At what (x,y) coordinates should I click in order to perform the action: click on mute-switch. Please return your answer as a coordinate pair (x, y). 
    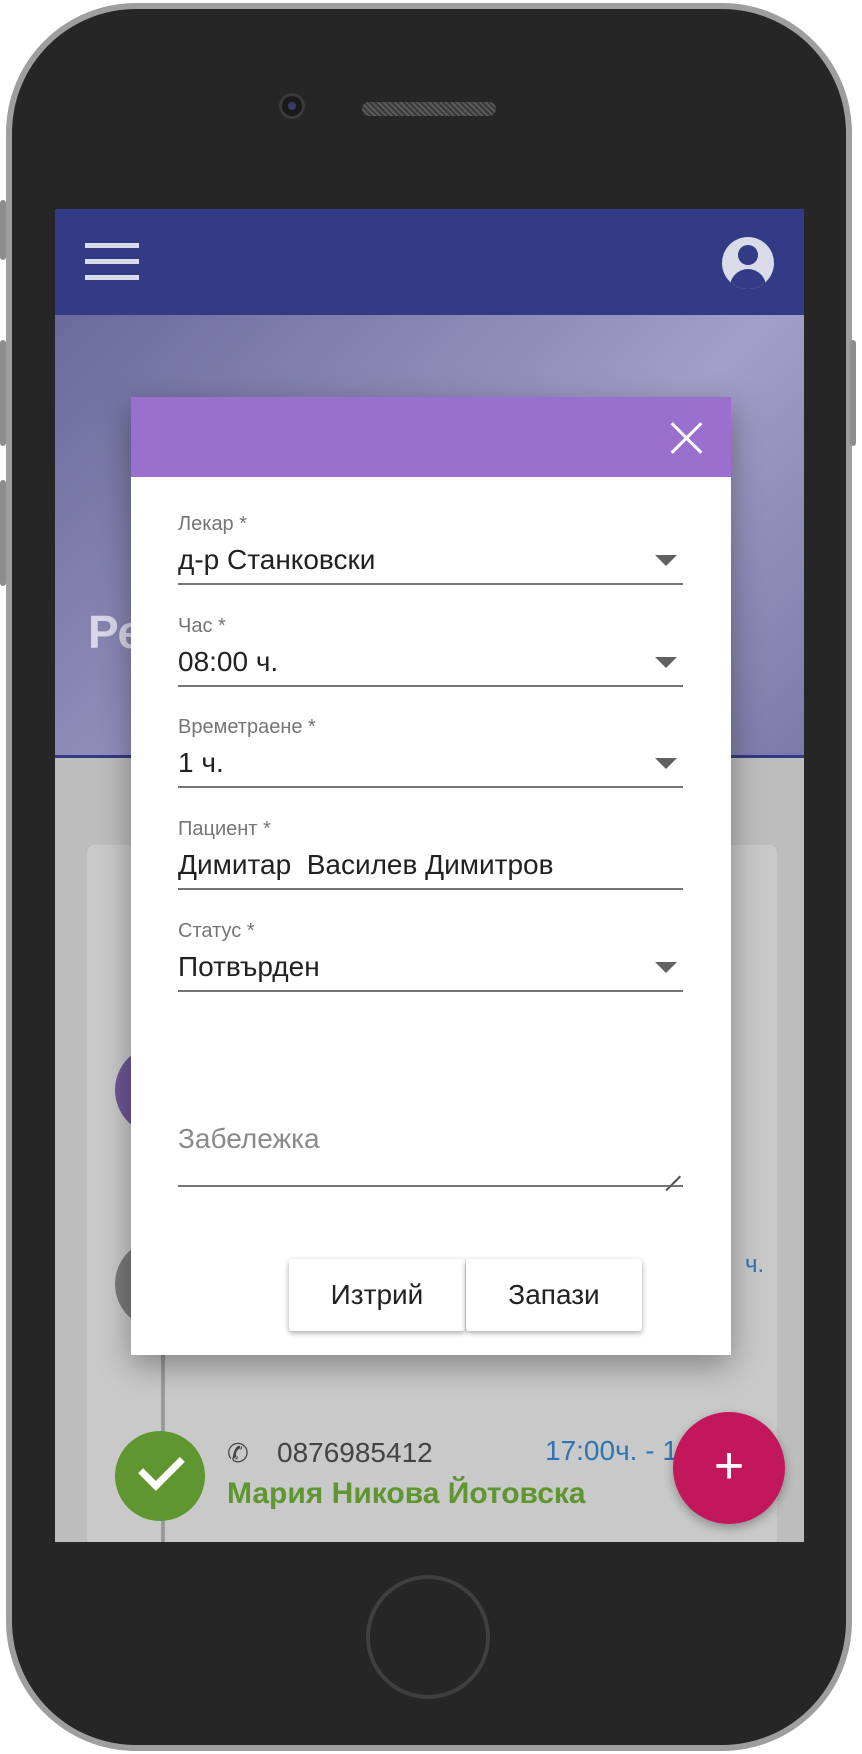
    Looking at the image, I should click on (3, 230).